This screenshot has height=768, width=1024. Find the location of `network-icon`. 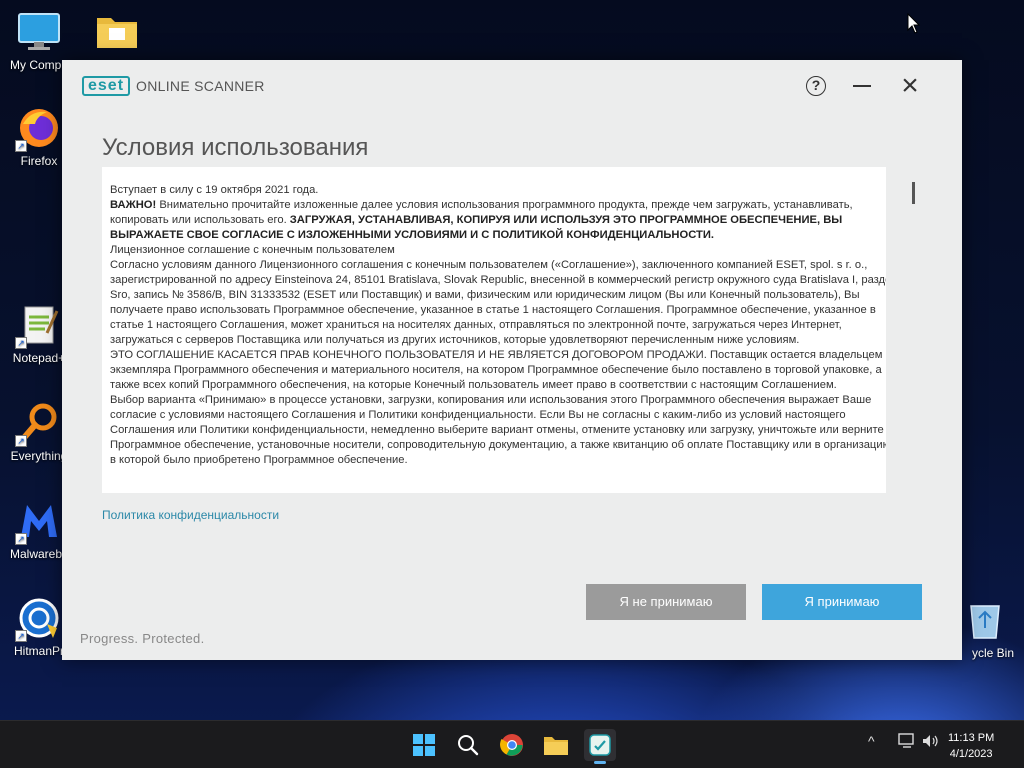

network-icon is located at coordinates (907, 742).